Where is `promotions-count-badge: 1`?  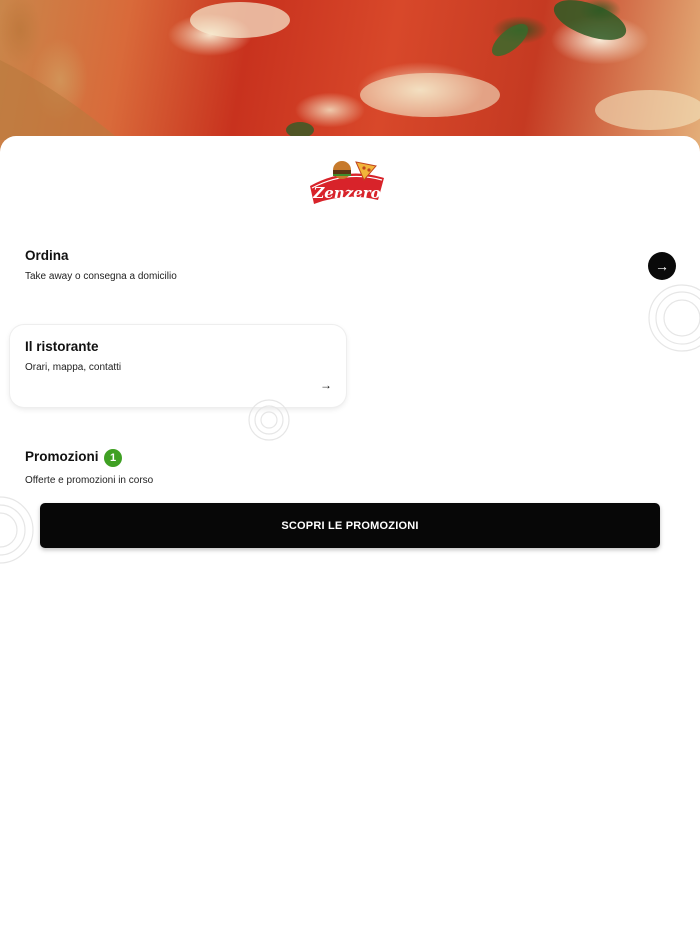 promotions-count-badge: 1 is located at coordinates (113, 458).